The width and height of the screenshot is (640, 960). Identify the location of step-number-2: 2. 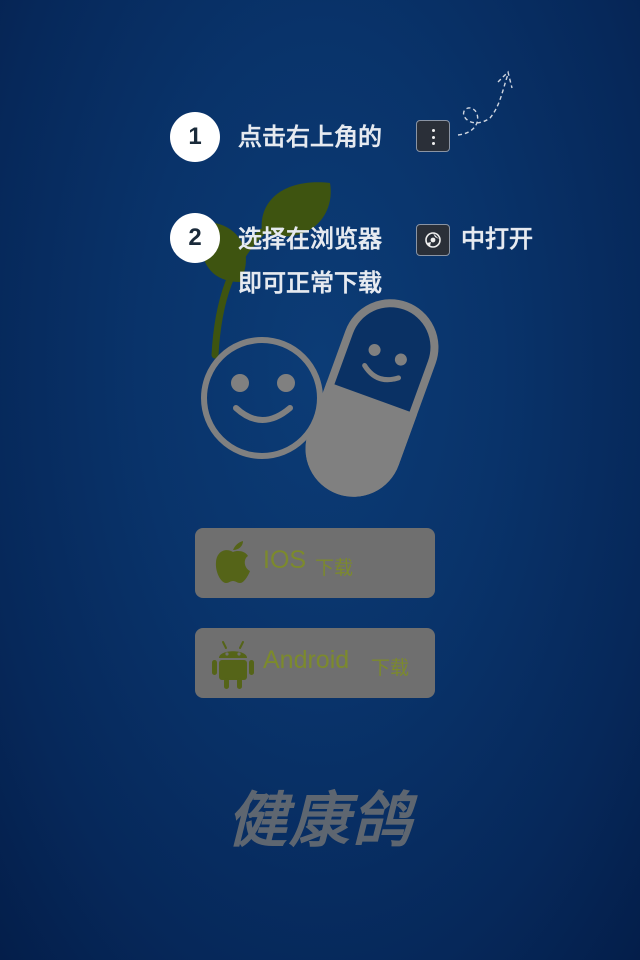
(195, 238).